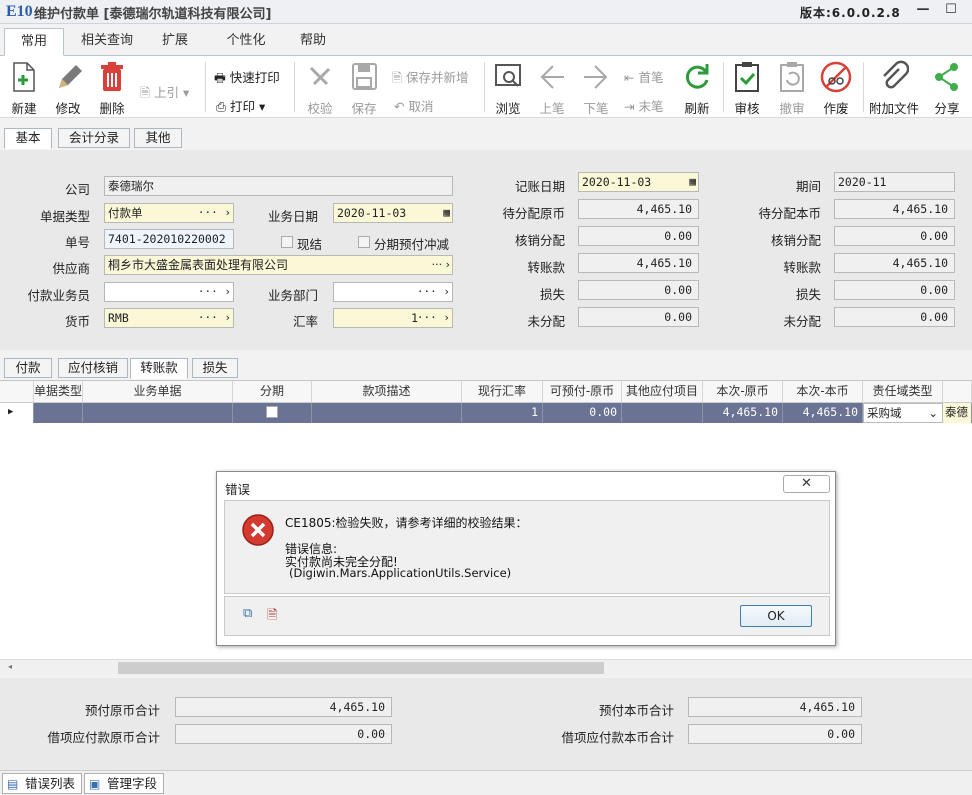  What do you see at coordinates (28, 138) in the screenshot?
I see `tab-basic: 基本` at bounding box center [28, 138].